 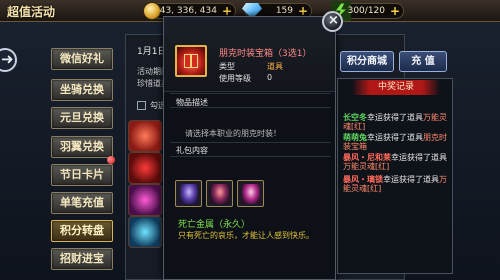 I want to click on points-shop-label: 积分商城, so click(x=367, y=61).